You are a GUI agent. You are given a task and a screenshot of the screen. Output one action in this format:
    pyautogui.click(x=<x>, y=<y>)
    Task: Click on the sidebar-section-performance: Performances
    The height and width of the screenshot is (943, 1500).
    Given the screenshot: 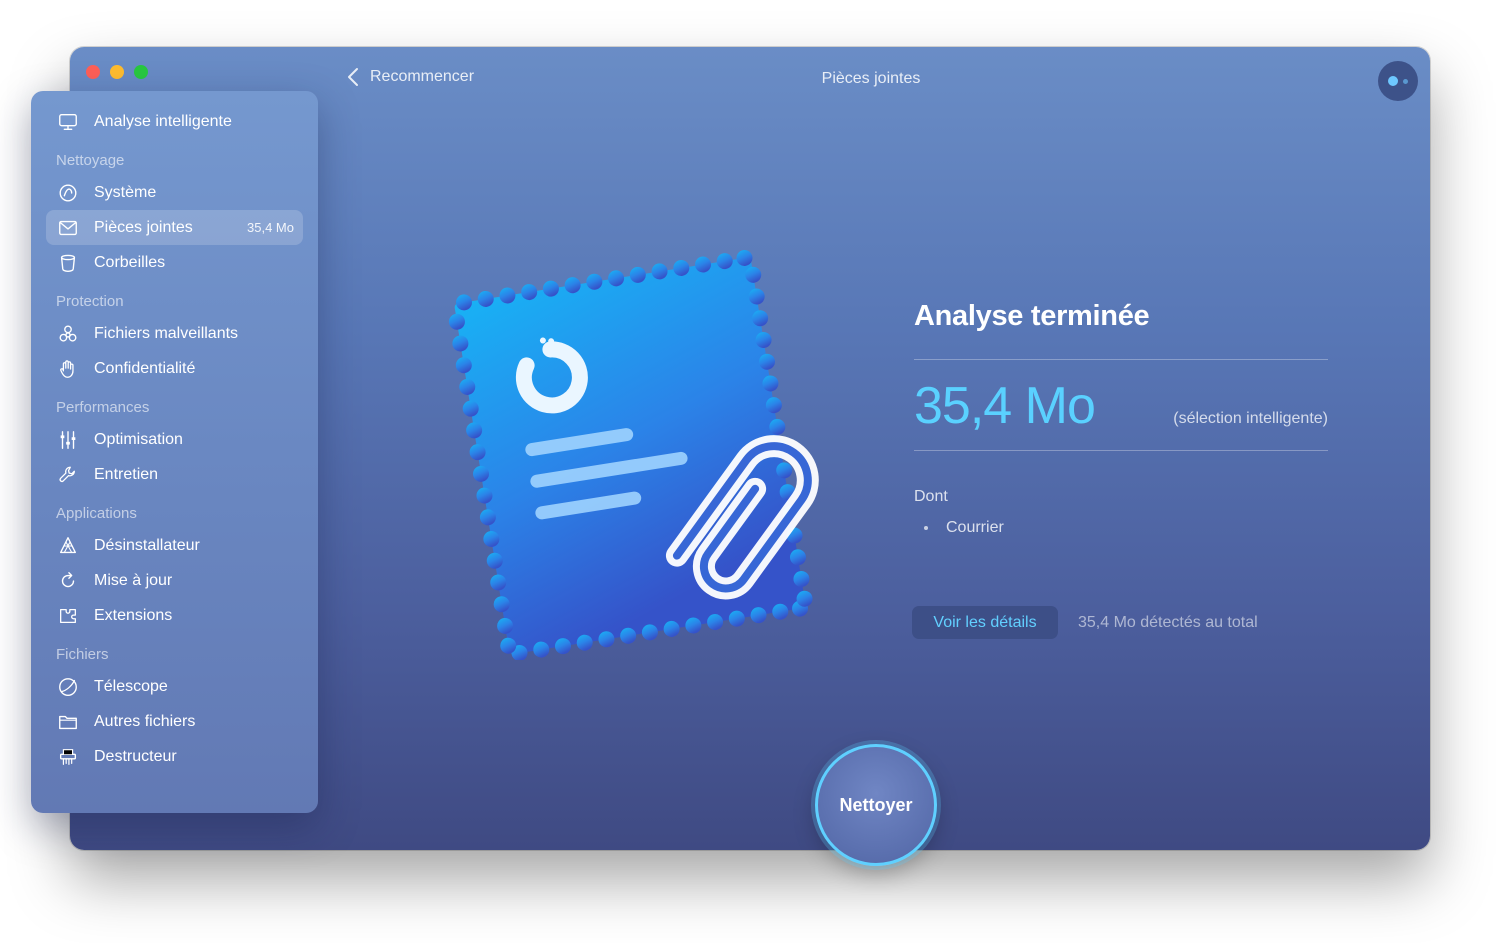 What is the action you would take?
    pyautogui.click(x=103, y=407)
    